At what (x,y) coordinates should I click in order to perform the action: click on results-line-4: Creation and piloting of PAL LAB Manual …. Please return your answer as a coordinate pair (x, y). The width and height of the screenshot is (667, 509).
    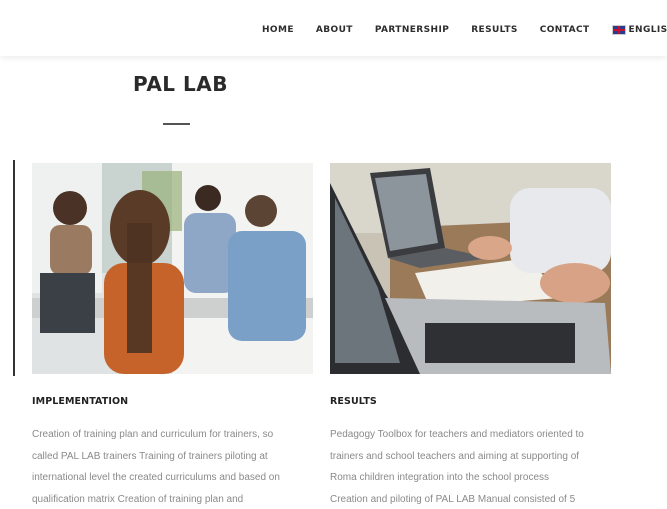
    Looking at the image, I should click on (453, 499).